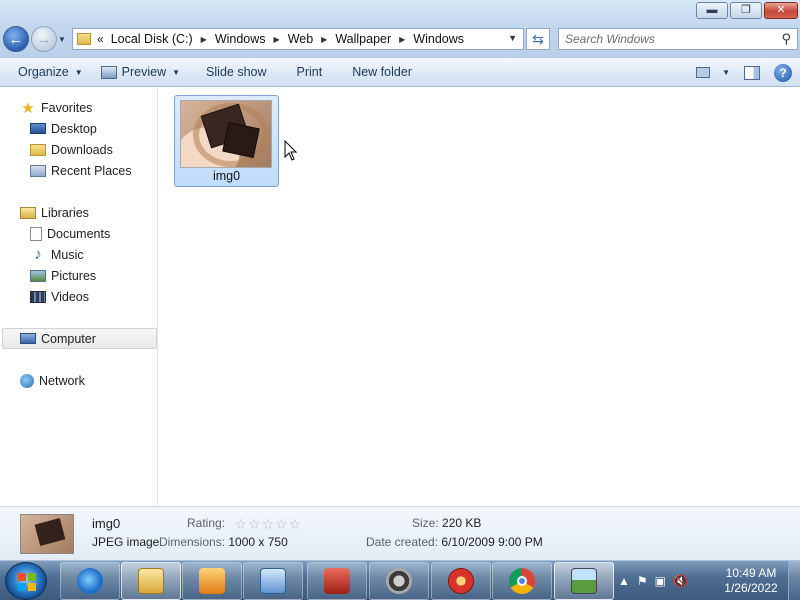 The height and width of the screenshot is (600, 800). Describe the element at coordinates (212, 581) in the screenshot. I see `taskbar-media-player` at that location.